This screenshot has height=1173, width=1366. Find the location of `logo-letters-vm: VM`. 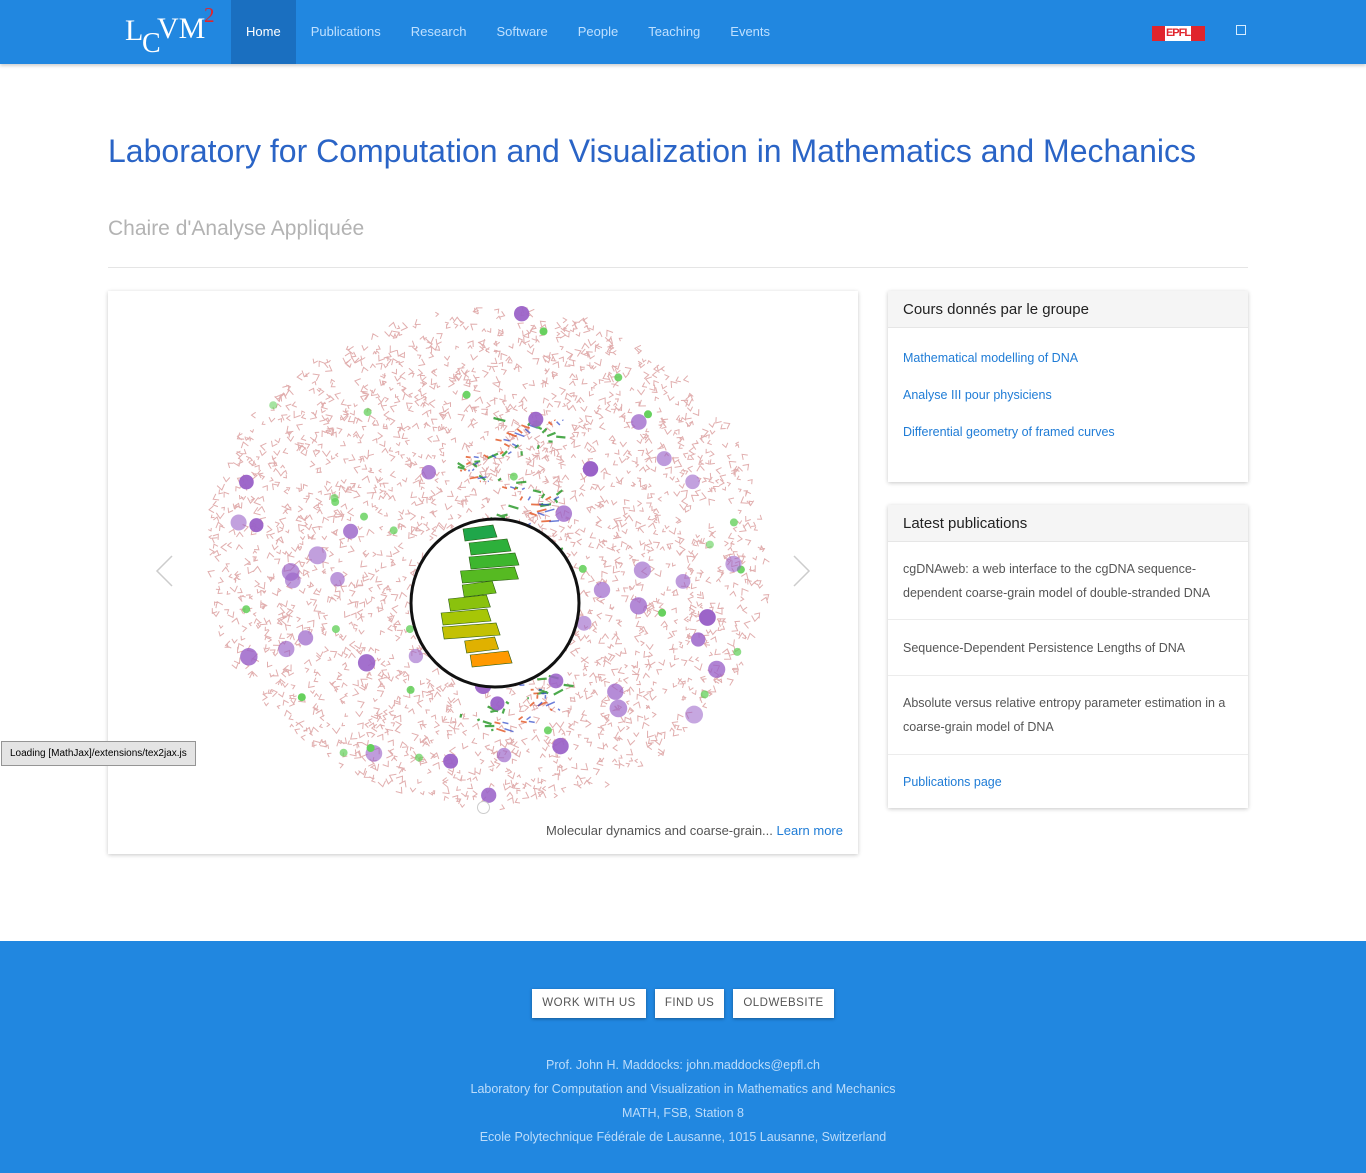

logo-letters-vm: VM is located at coordinates (181, 28).